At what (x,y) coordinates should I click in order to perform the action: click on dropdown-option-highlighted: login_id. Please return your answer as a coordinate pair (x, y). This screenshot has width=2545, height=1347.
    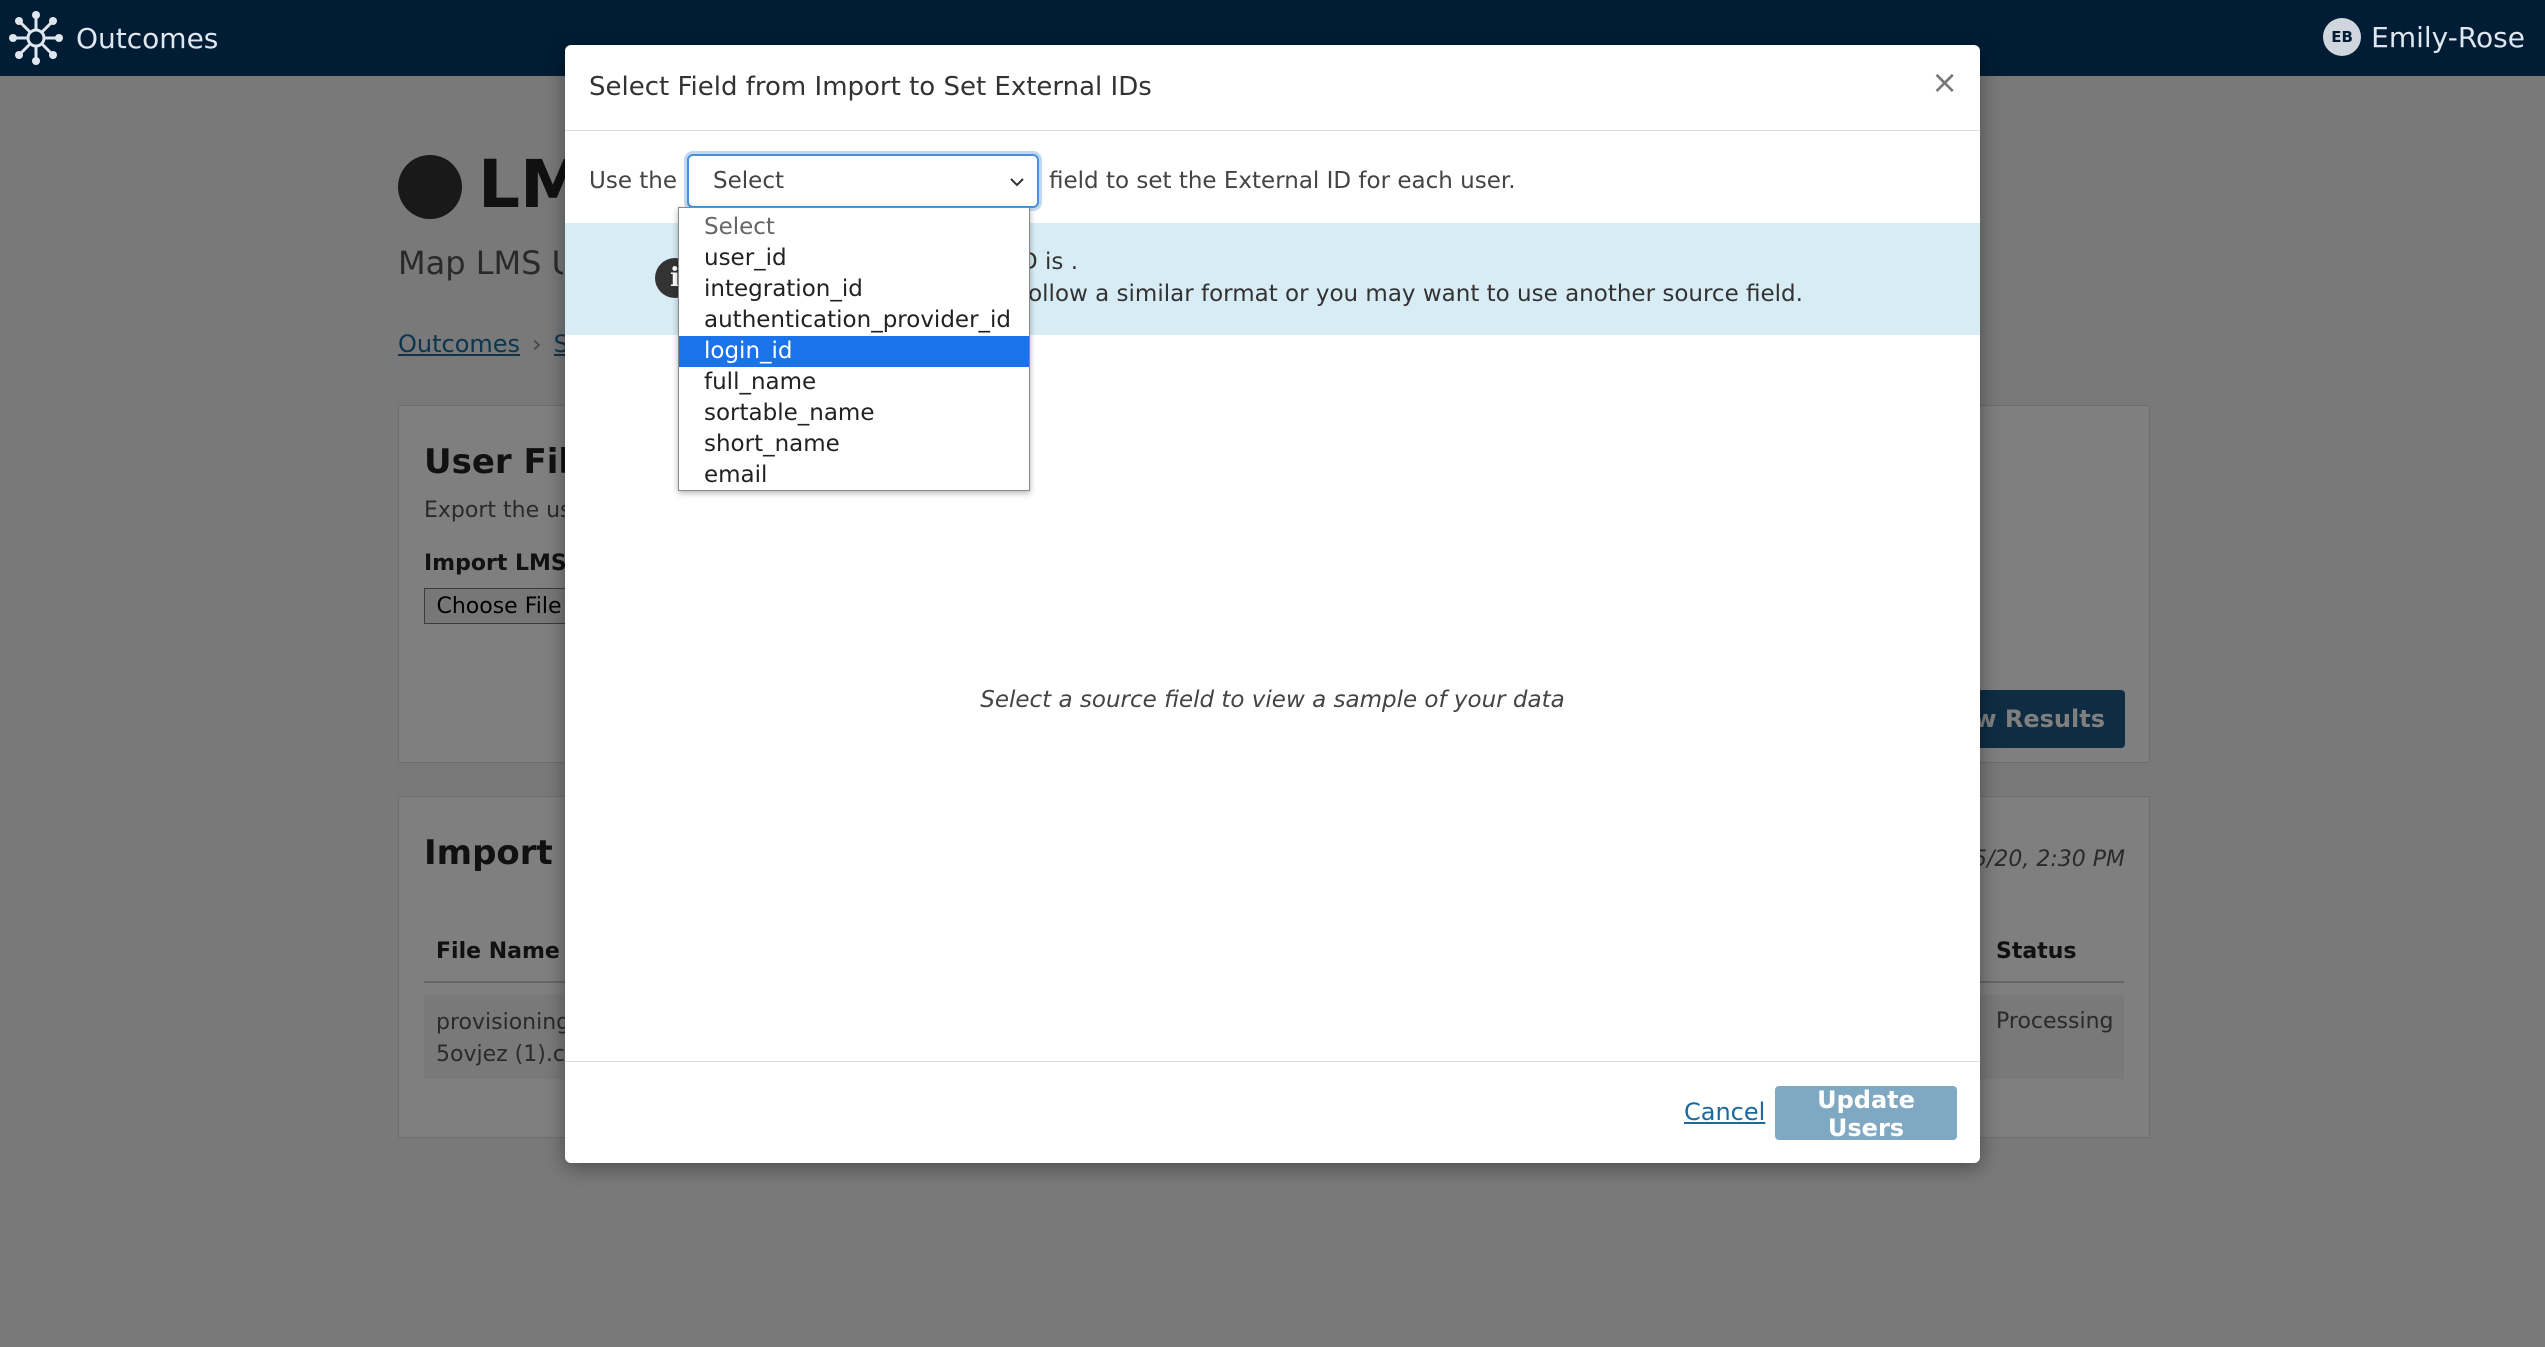
    Looking at the image, I should click on (854, 351).